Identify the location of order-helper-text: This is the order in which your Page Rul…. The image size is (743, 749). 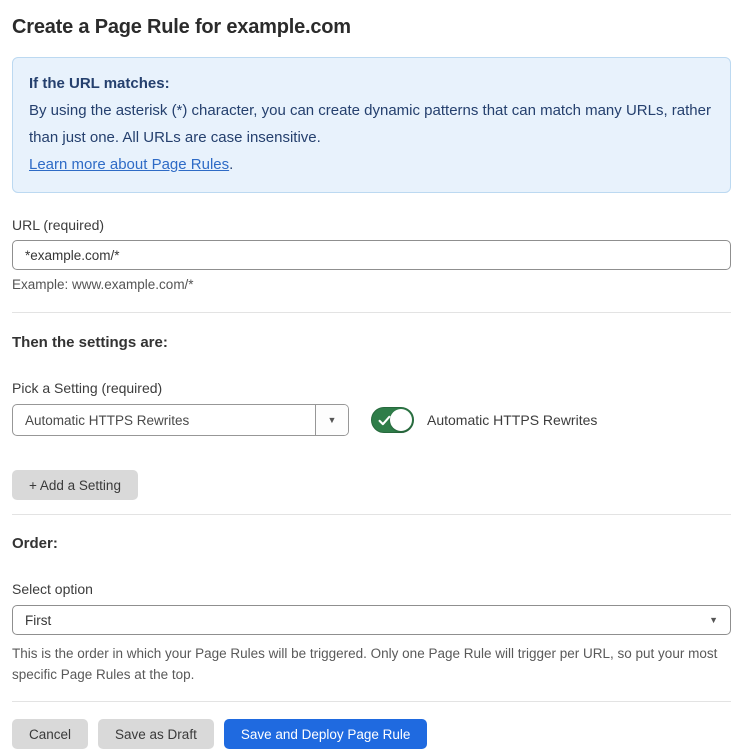
(365, 664).